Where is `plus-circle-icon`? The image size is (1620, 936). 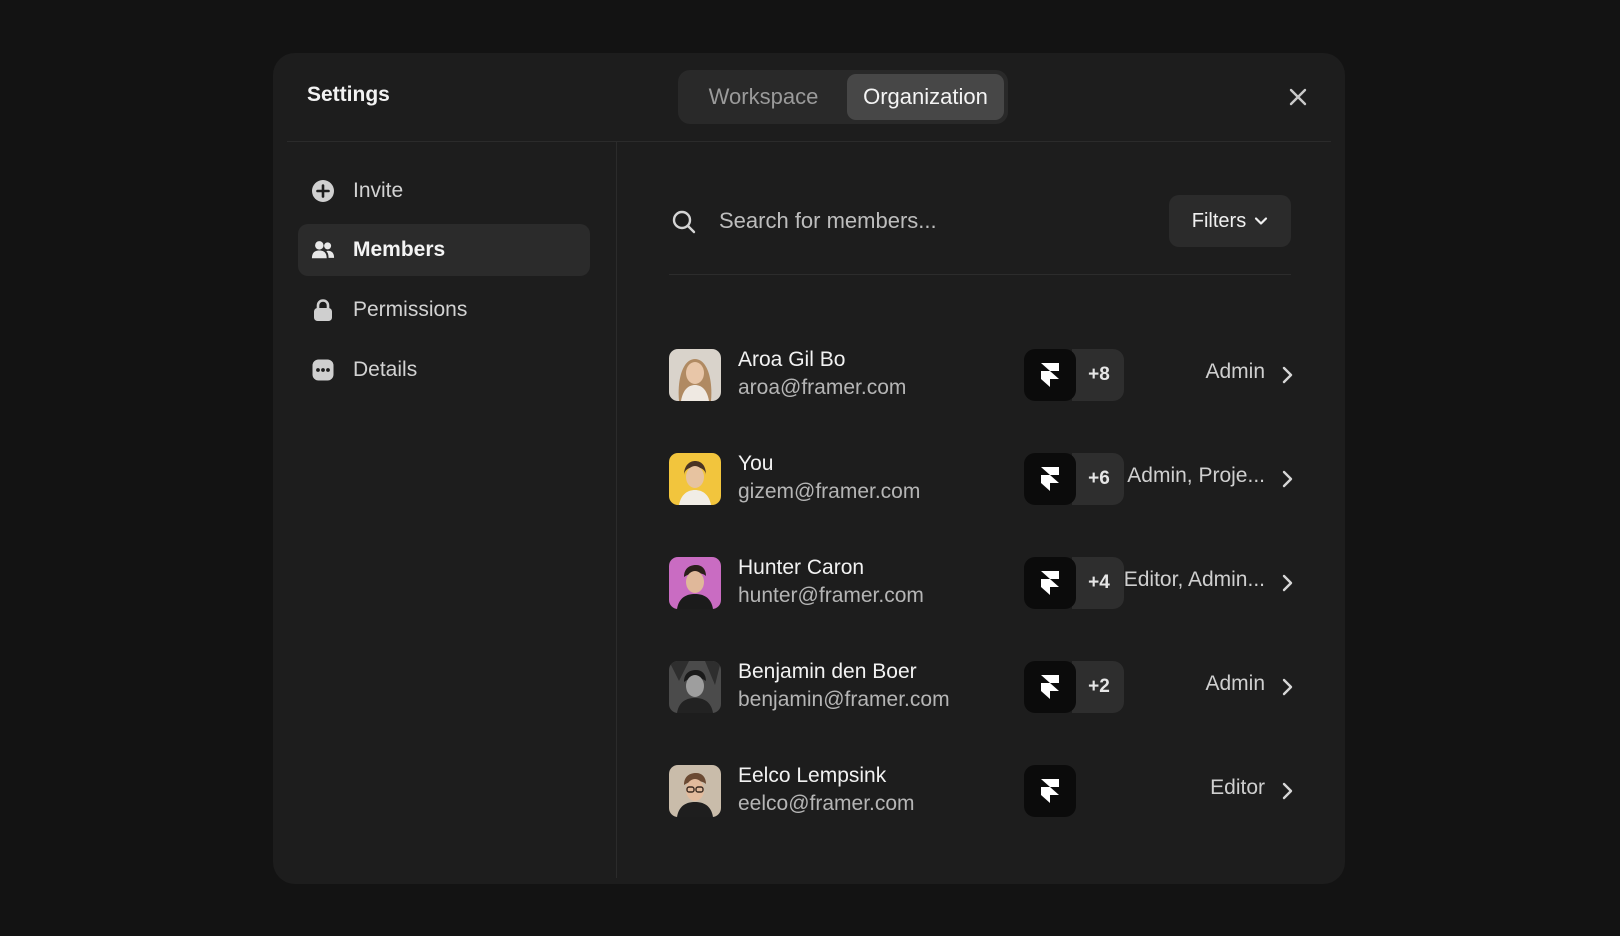
plus-circle-icon is located at coordinates (323, 191).